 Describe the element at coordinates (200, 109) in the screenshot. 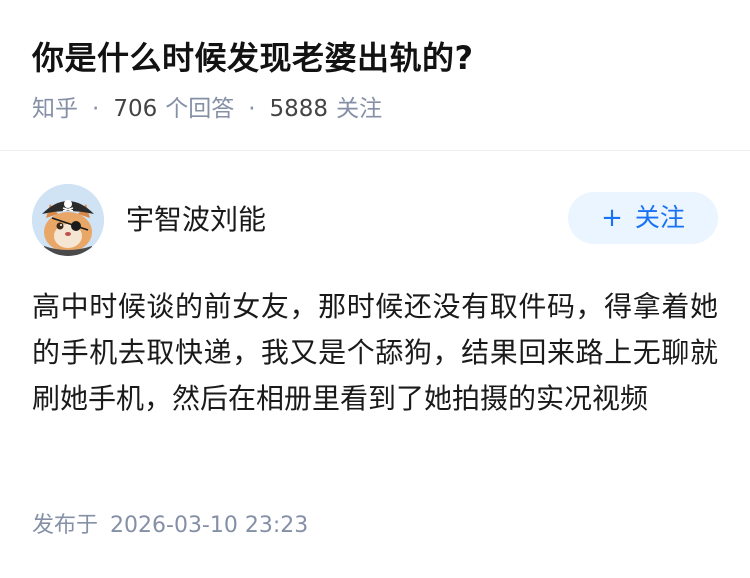

I see `answer-count-label: 个回答` at that location.